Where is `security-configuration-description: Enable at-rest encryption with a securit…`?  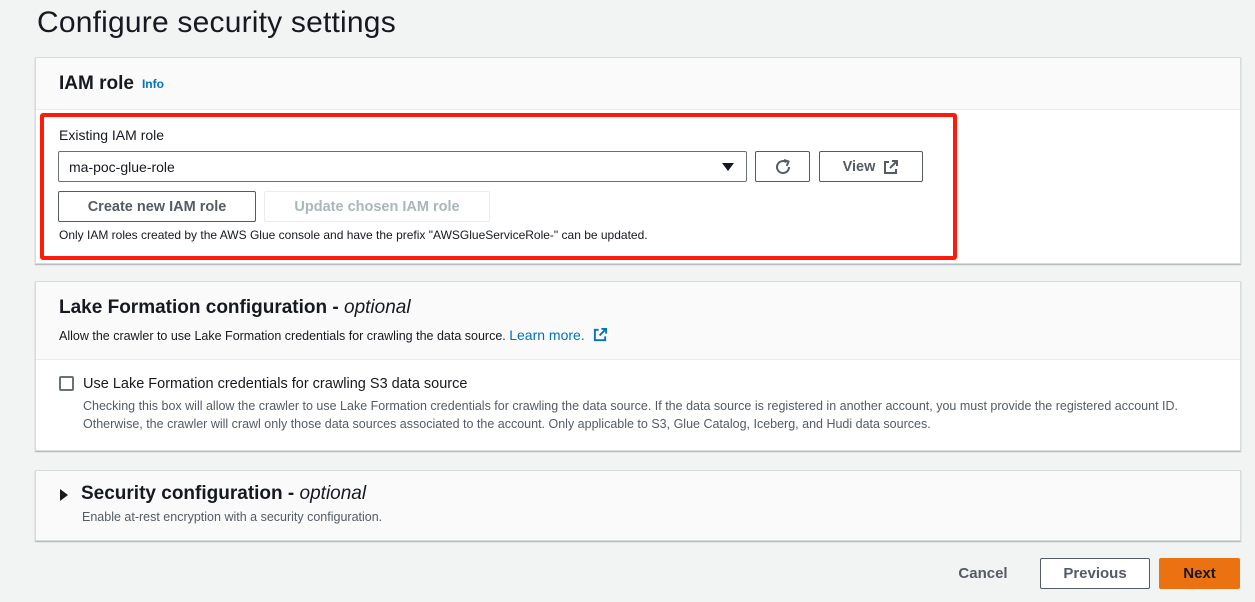
security-configuration-description: Enable at-rest encryption with a securit… is located at coordinates (232, 517).